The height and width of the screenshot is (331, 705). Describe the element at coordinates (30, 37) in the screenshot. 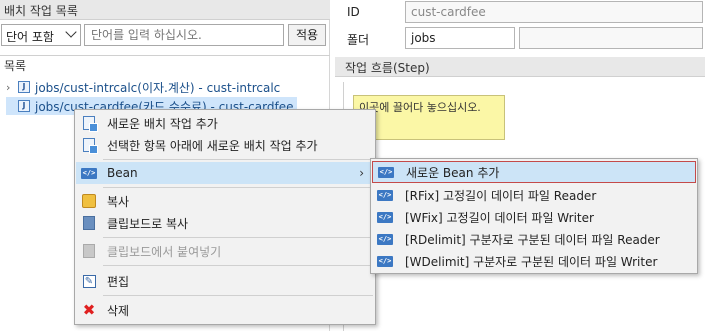

I see `search-type-value: 단어 포함` at that location.